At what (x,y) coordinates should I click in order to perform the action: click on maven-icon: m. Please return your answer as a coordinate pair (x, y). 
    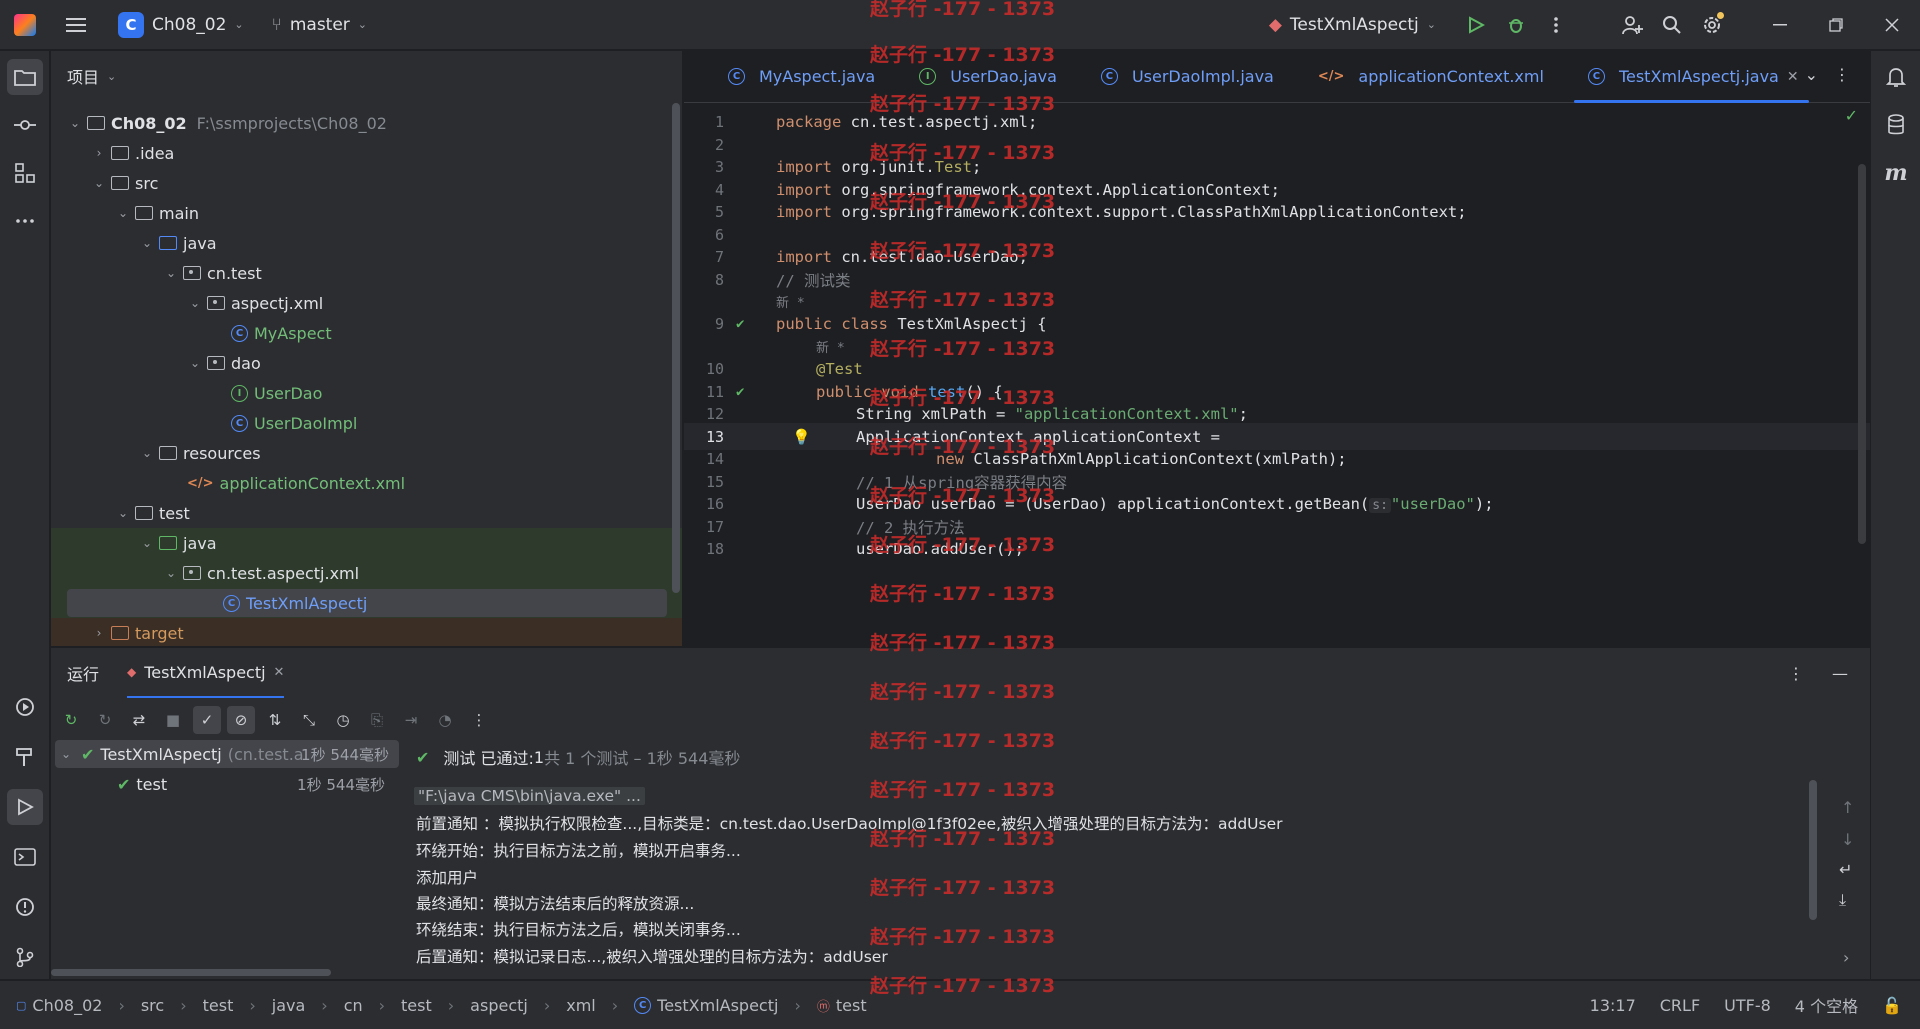
    Looking at the image, I should click on (1896, 173).